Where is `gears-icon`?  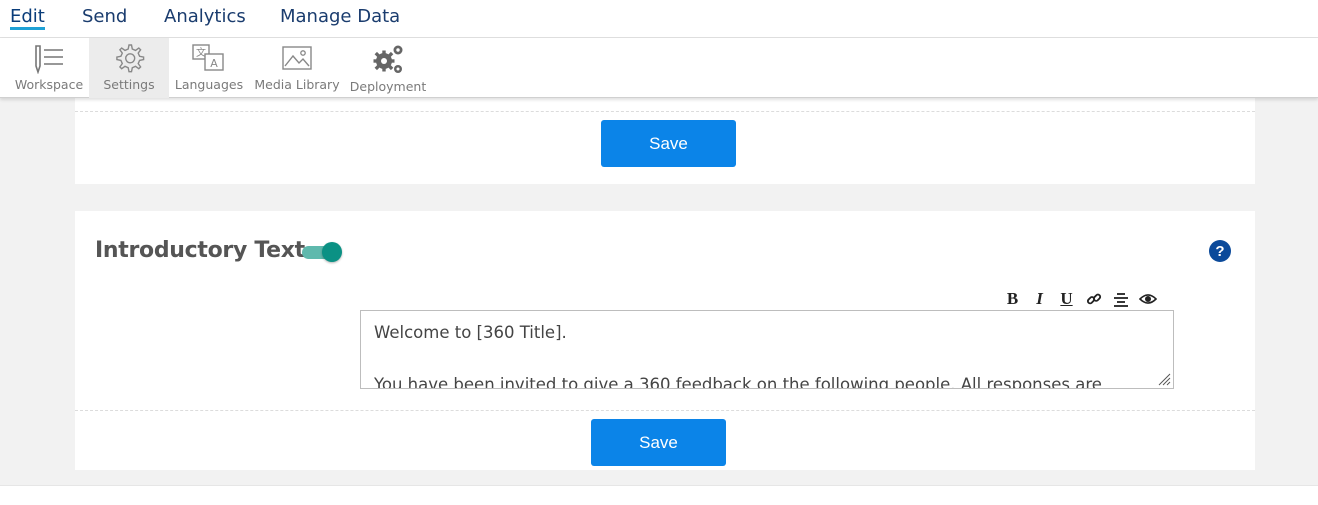 gears-icon is located at coordinates (388, 59).